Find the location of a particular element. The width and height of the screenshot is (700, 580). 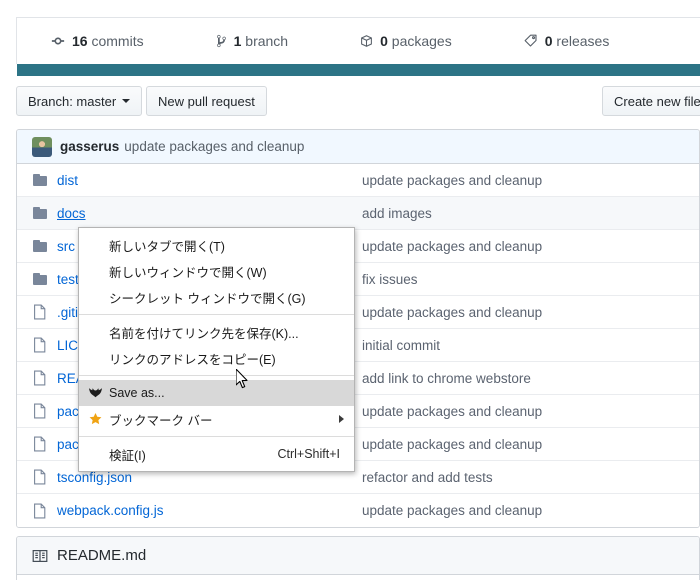

stat-branch: 1 branch is located at coordinates (252, 41).